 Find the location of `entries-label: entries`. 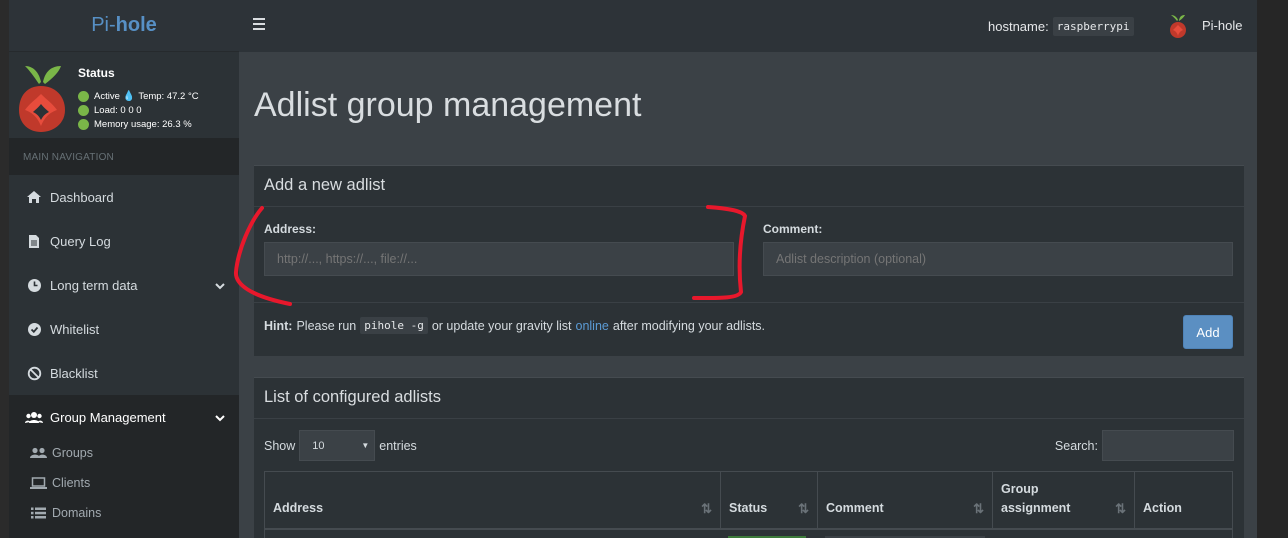

entries-label: entries is located at coordinates (398, 445).